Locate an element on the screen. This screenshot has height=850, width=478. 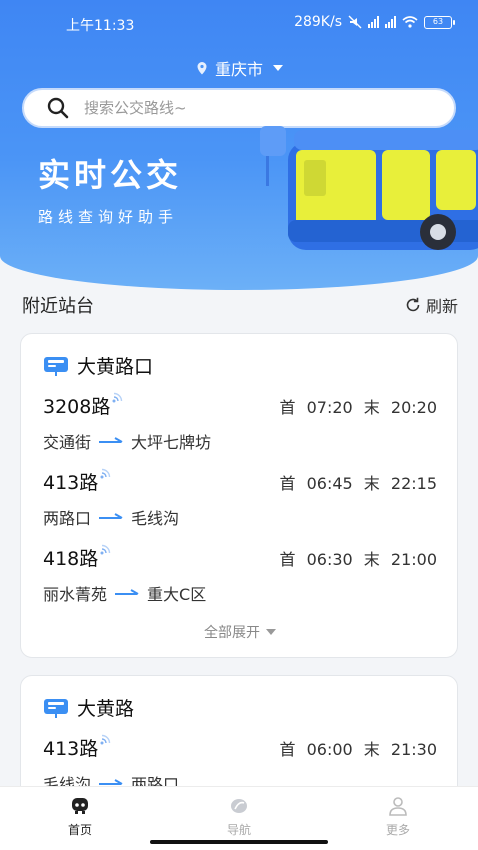
route-from: 两路口 is located at coordinates (67, 518).